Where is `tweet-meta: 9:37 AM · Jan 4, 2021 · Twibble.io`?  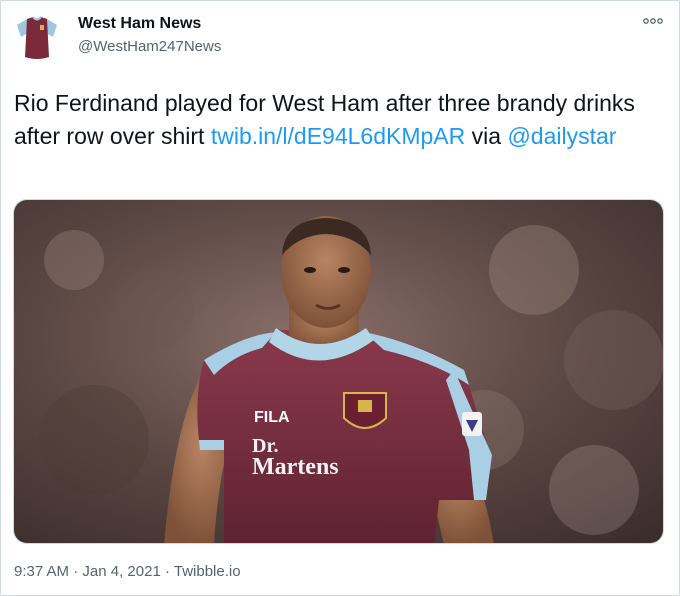 tweet-meta: 9:37 AM · Jan 4, 2021 · Twibble.io is located at coordinates (127, 571).